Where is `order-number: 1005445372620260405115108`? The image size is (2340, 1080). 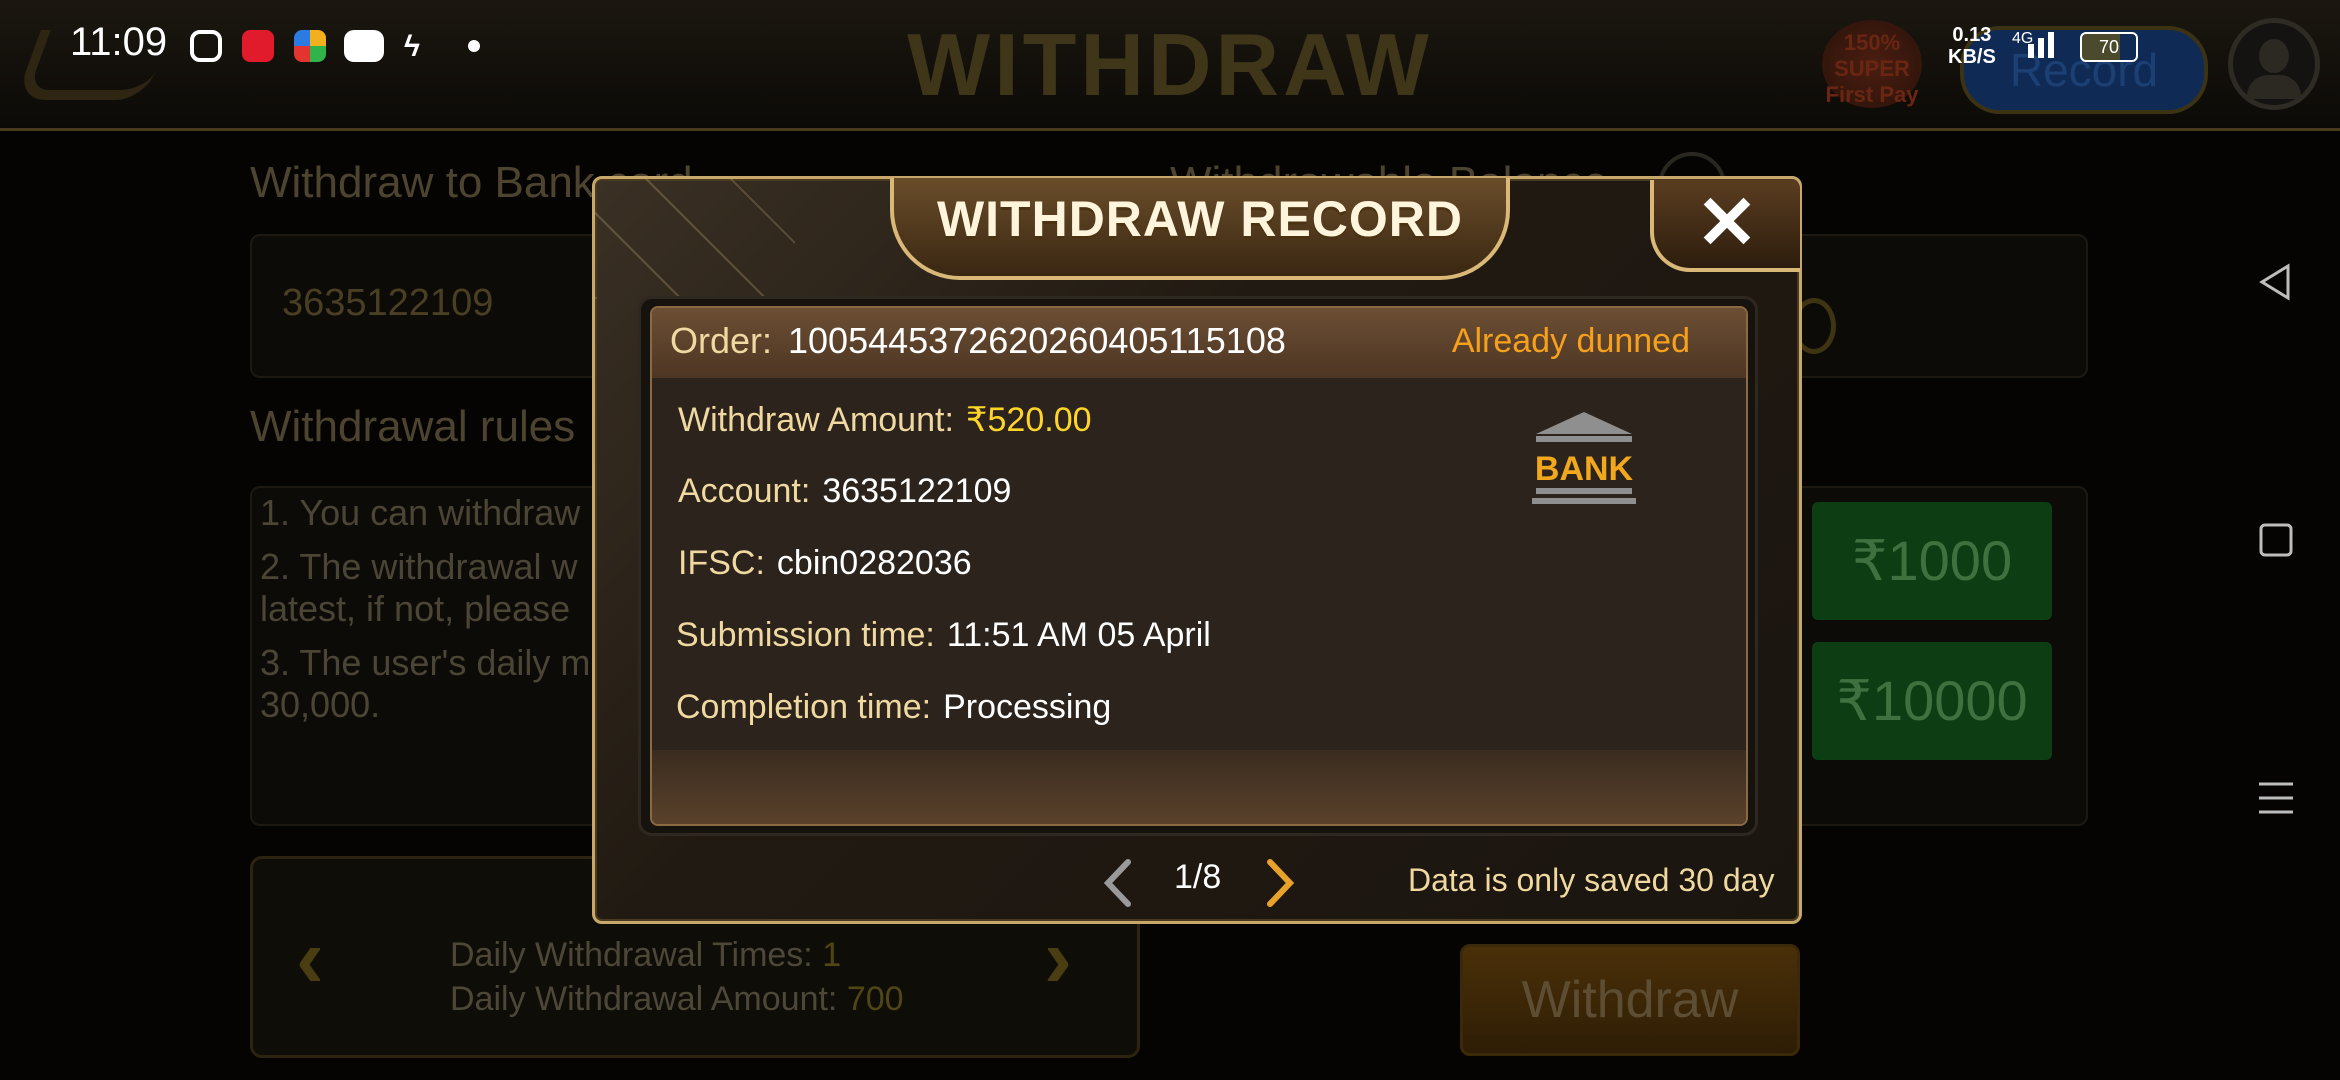 order-number: 1005445372620260405115108 is located at coordinates (1037, 340).